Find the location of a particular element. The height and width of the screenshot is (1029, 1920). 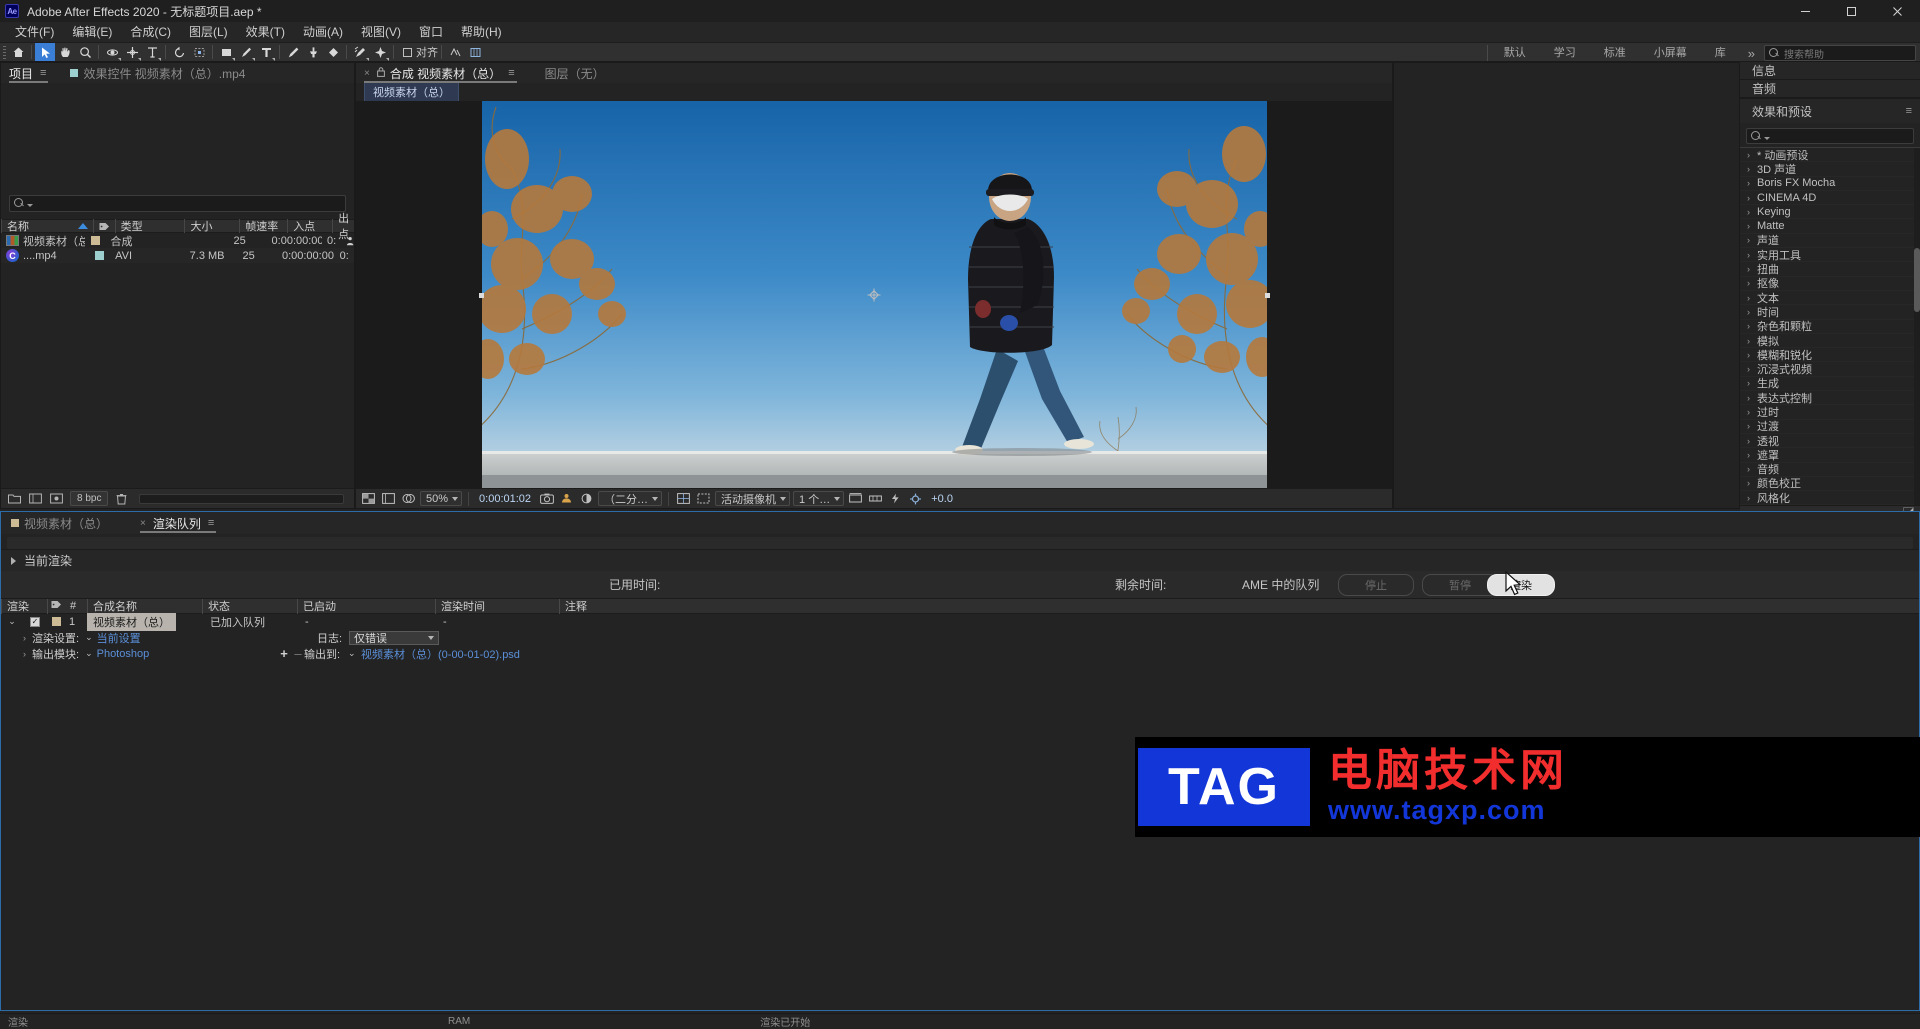

anchor-point-icon is located at coordinates (874, 294).